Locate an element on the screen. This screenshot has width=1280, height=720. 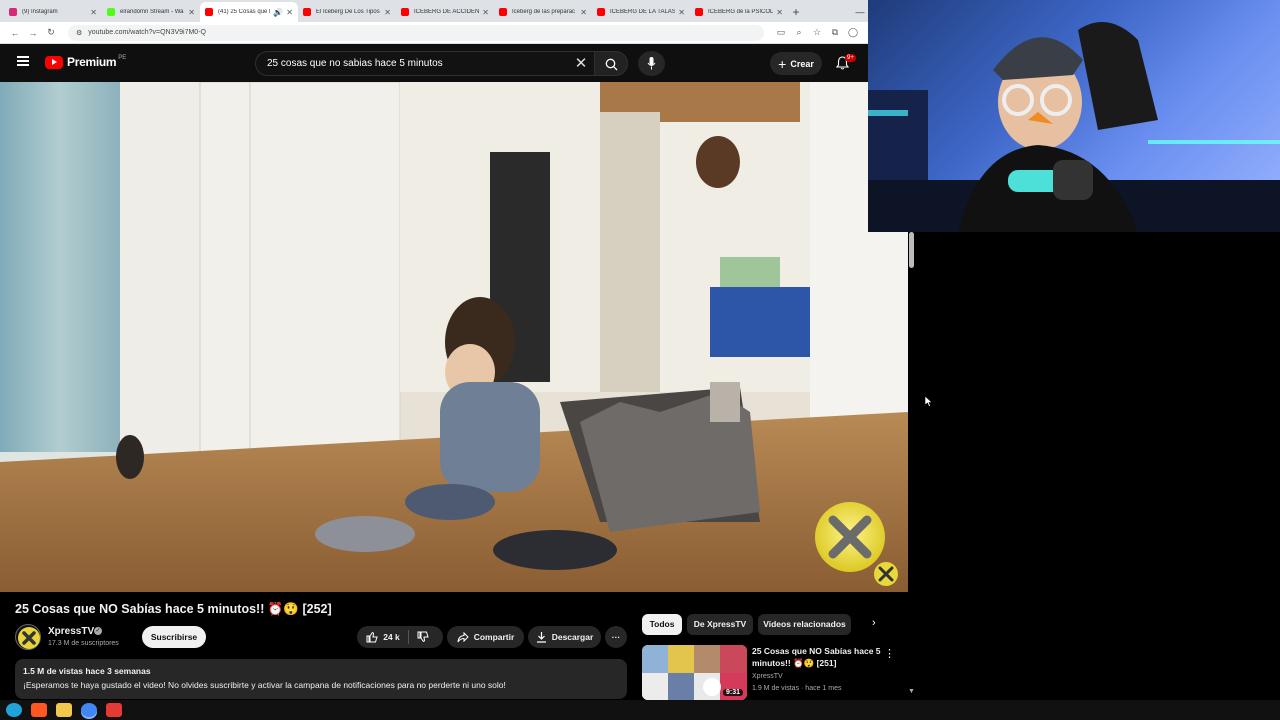
brave-browser-icon is located at coordinates (39, 710).